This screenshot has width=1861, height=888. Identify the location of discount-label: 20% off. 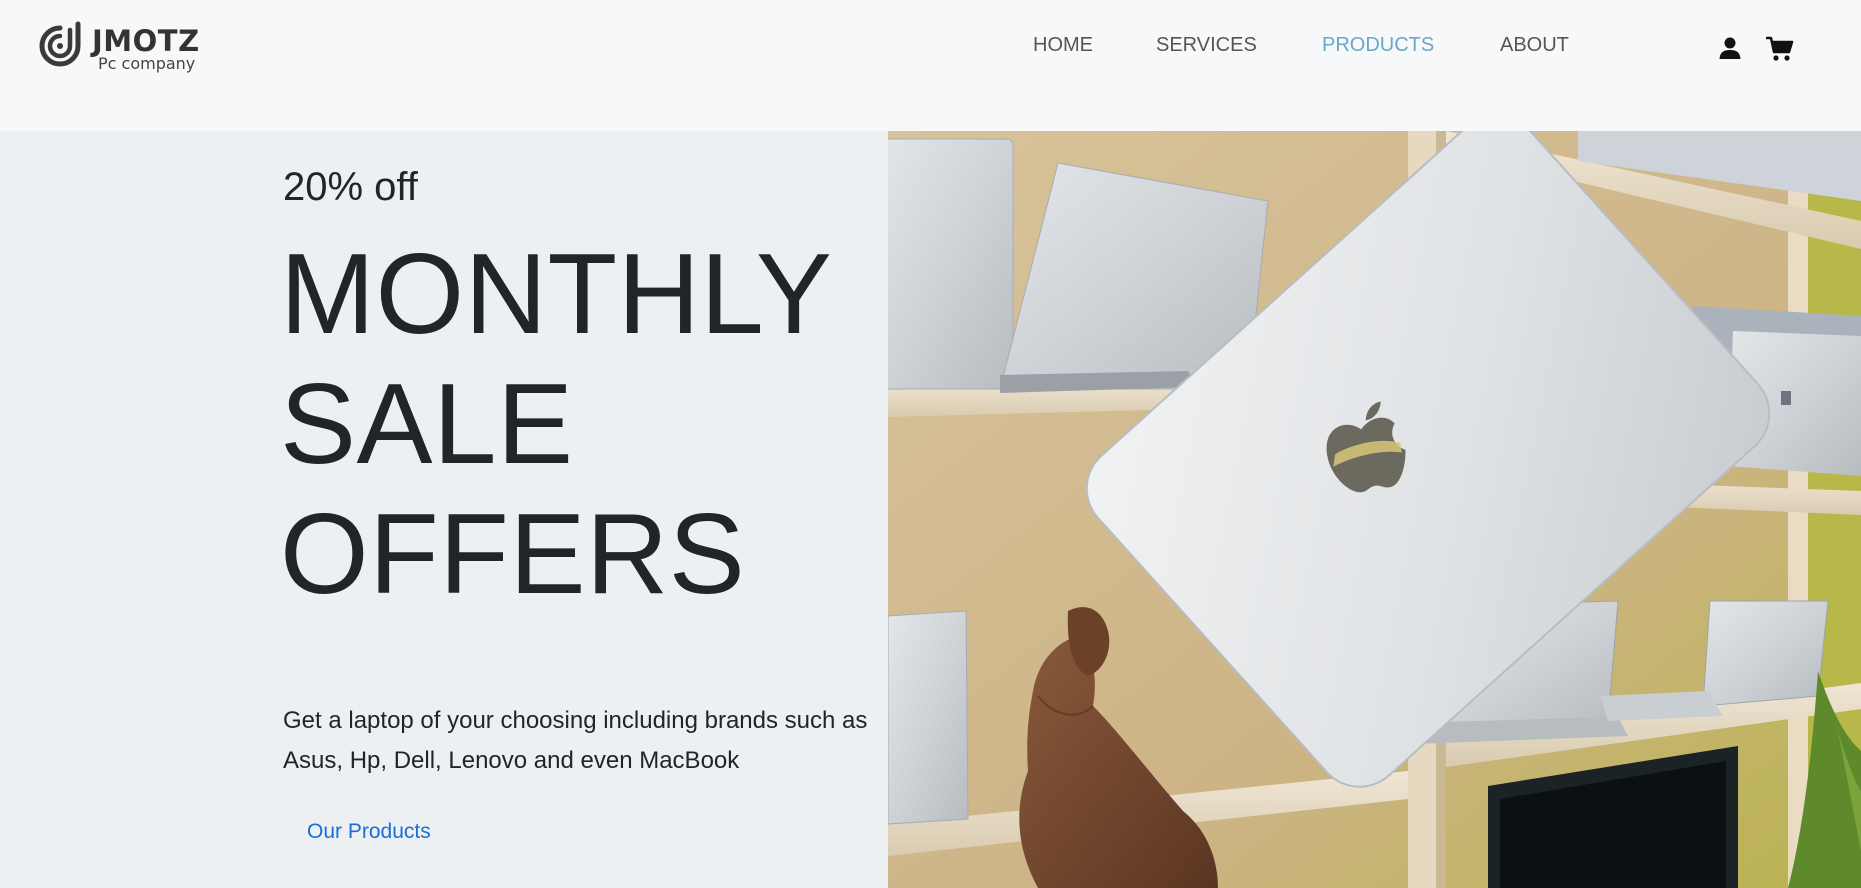
(350, 187).